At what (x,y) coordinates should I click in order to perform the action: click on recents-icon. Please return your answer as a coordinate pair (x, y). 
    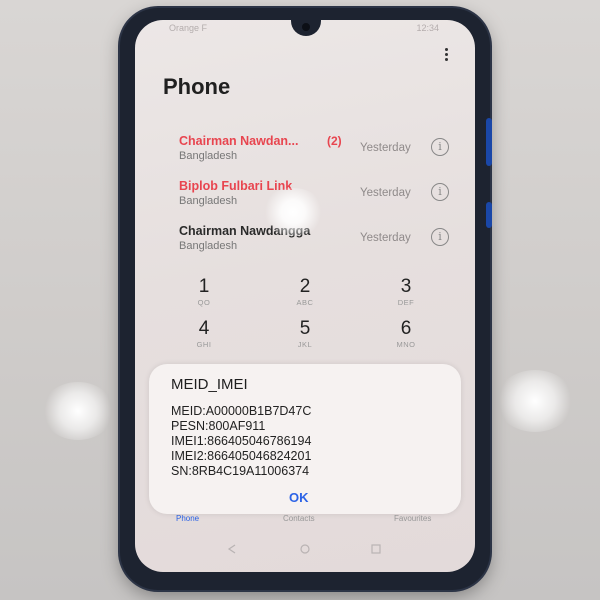
    Looking at the image, I should click on (376, 549).